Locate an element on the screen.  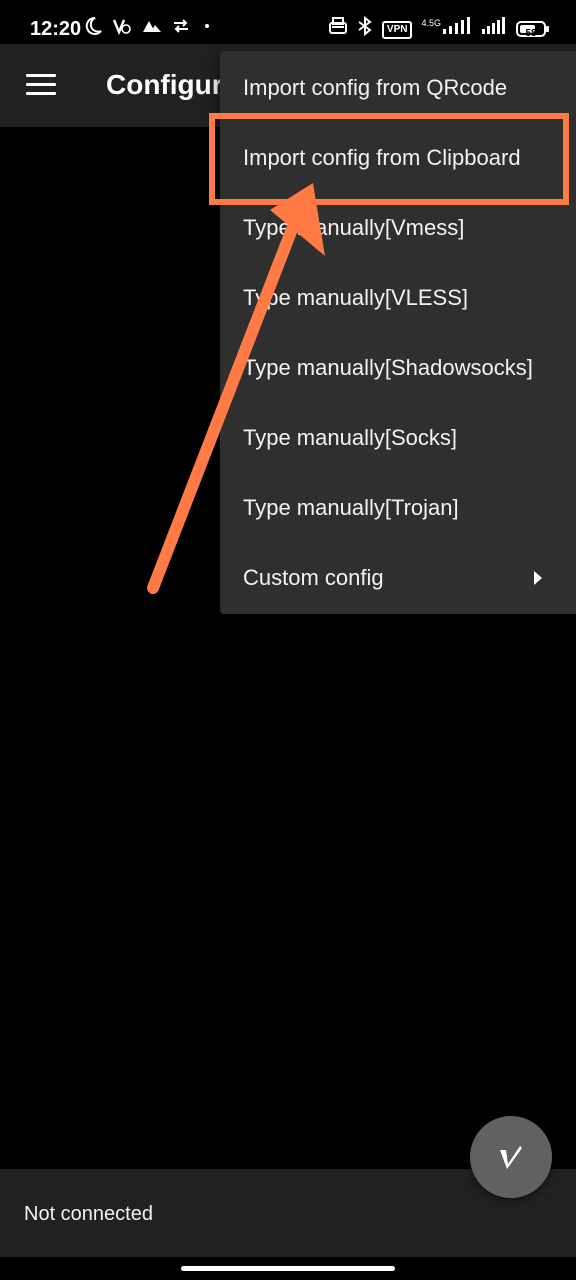
connection-status-text: Not connected is located at coordinates (88, 1214).